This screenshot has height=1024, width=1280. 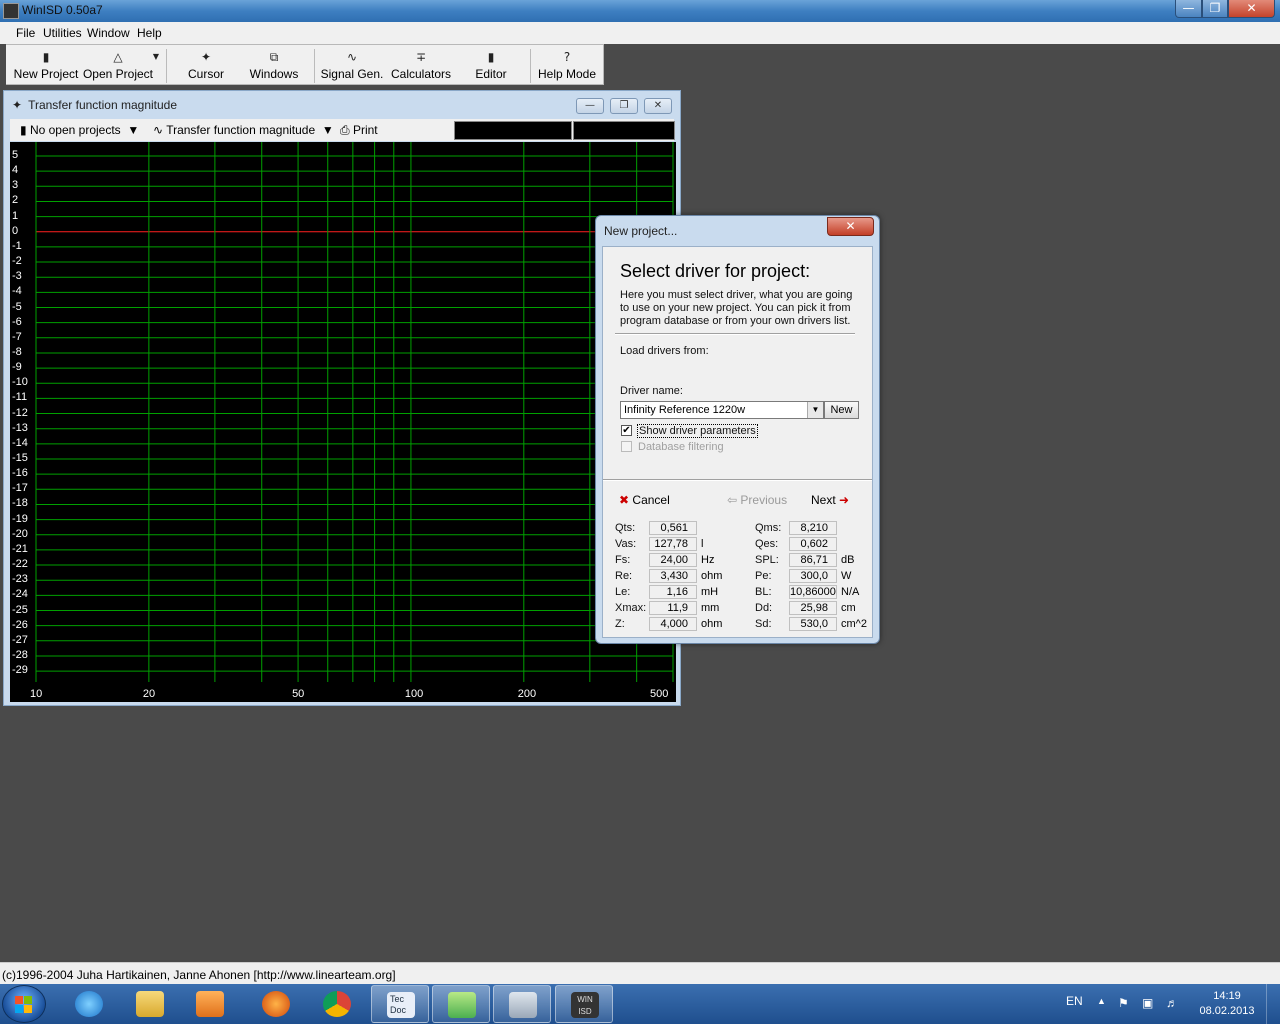 What do you see at coordinates (62, 10) in the screenshot?
I see `window-title: WinISD 0.50a7` at bounding box center [62, 10].